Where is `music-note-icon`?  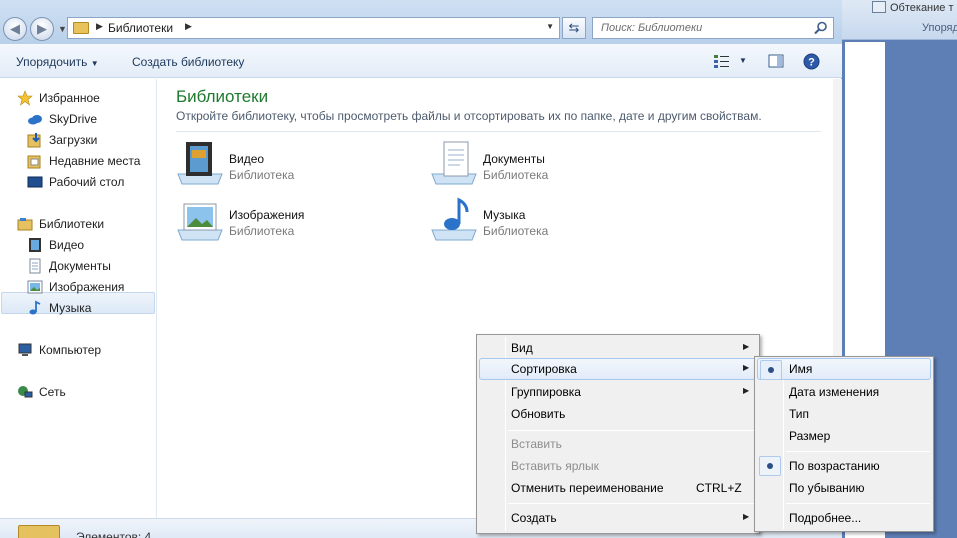
music-note-icon is located at coordinates (35, 307).